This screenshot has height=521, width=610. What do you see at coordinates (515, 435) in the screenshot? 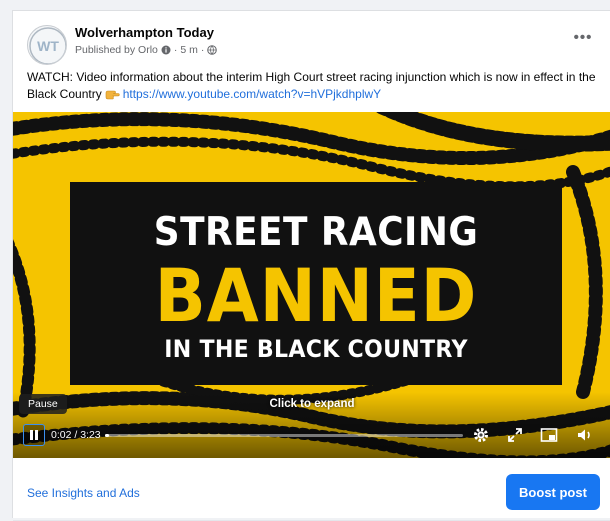
I see `expand-icon` at bounding box center [515, 435].